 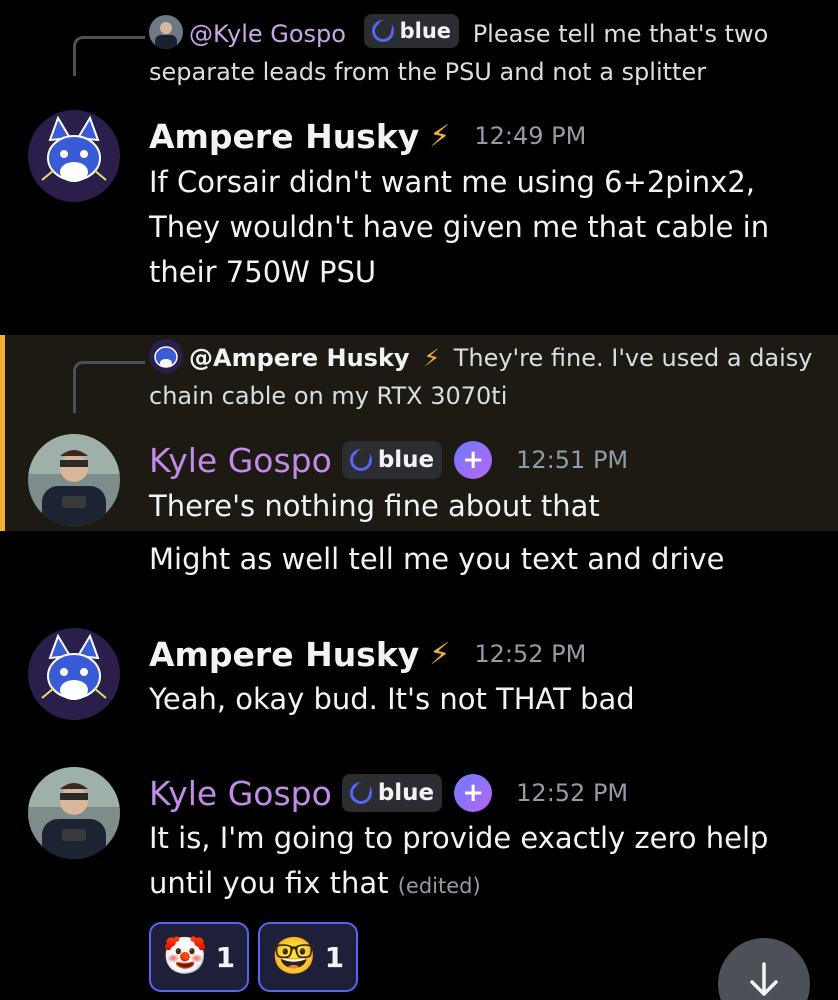 I want to click on message-header: Kyle Gospo blue + 12:52 PM, so click(x=388, y=793).